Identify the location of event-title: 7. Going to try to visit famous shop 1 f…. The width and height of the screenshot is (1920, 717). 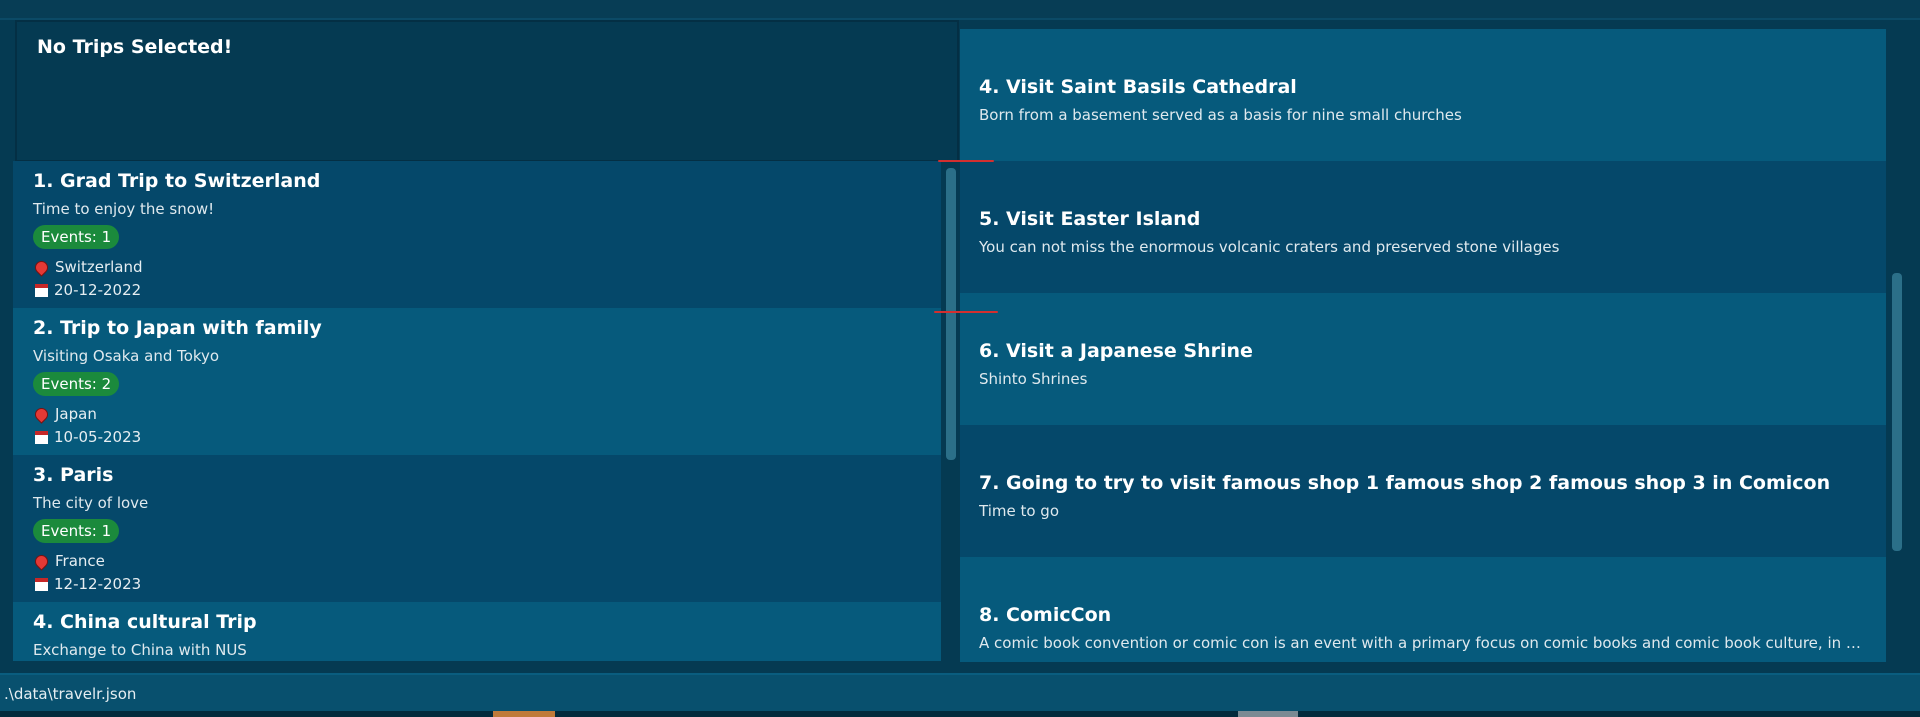
(1405, 483).